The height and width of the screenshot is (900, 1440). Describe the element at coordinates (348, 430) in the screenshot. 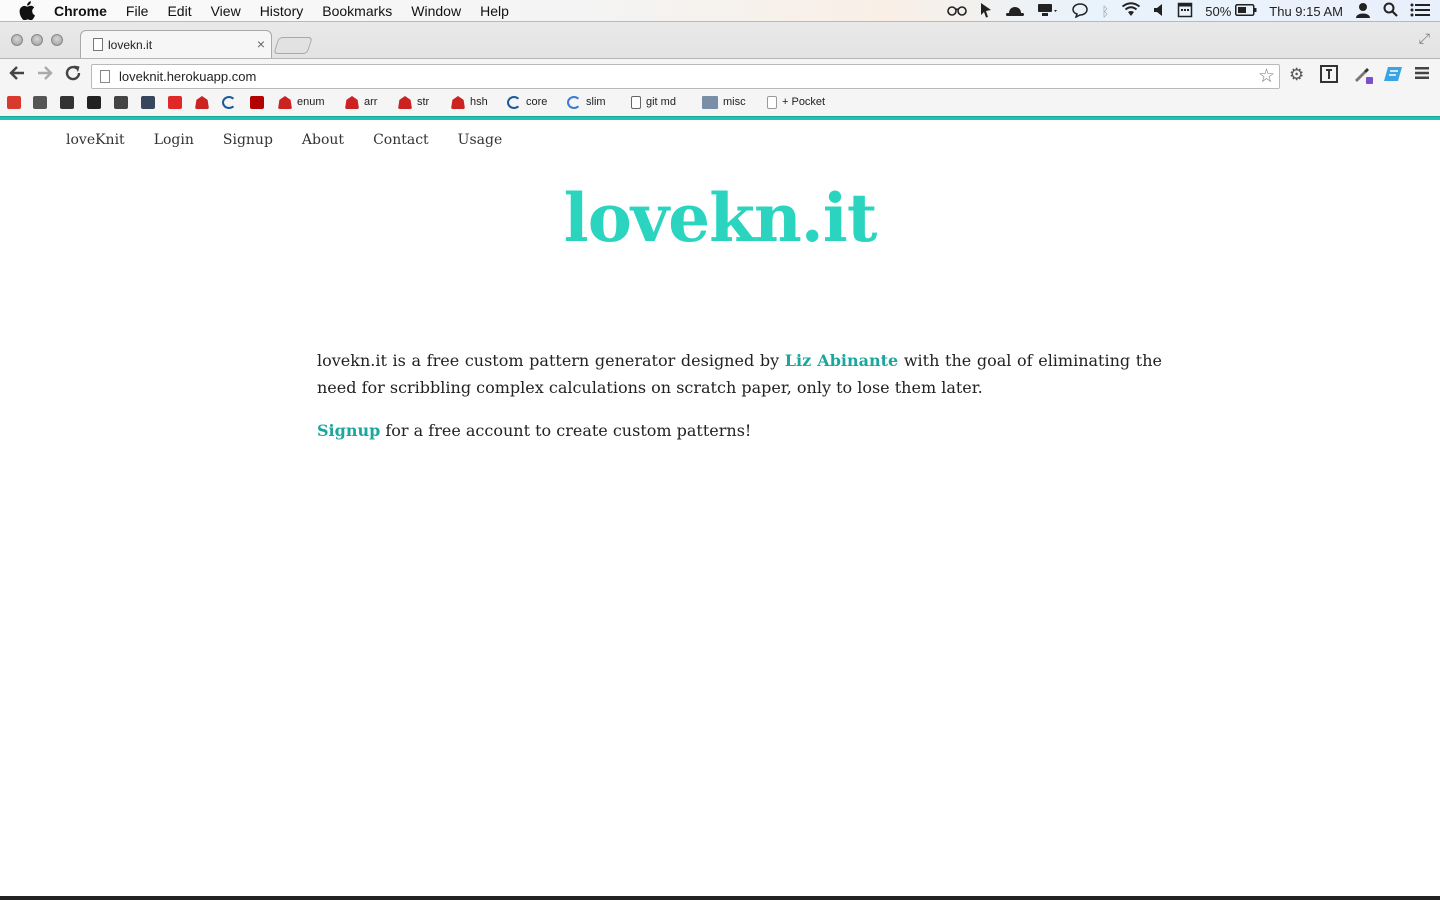

I see `signup-link: Signup` at that location.